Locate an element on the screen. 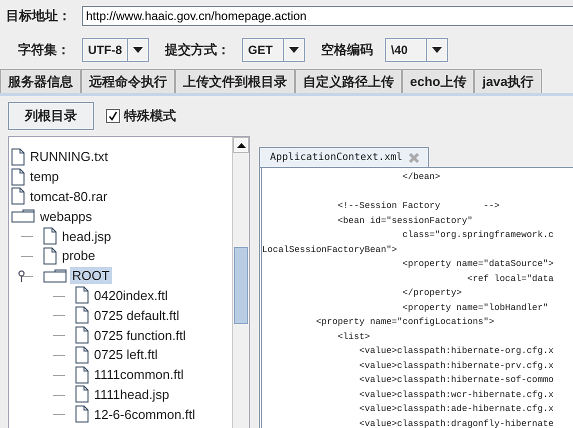 The height and width of the screenshot is (428, 573). url-field: http://www.haaic.gov.cn/homepage.action is located at coordinates (327, 16).